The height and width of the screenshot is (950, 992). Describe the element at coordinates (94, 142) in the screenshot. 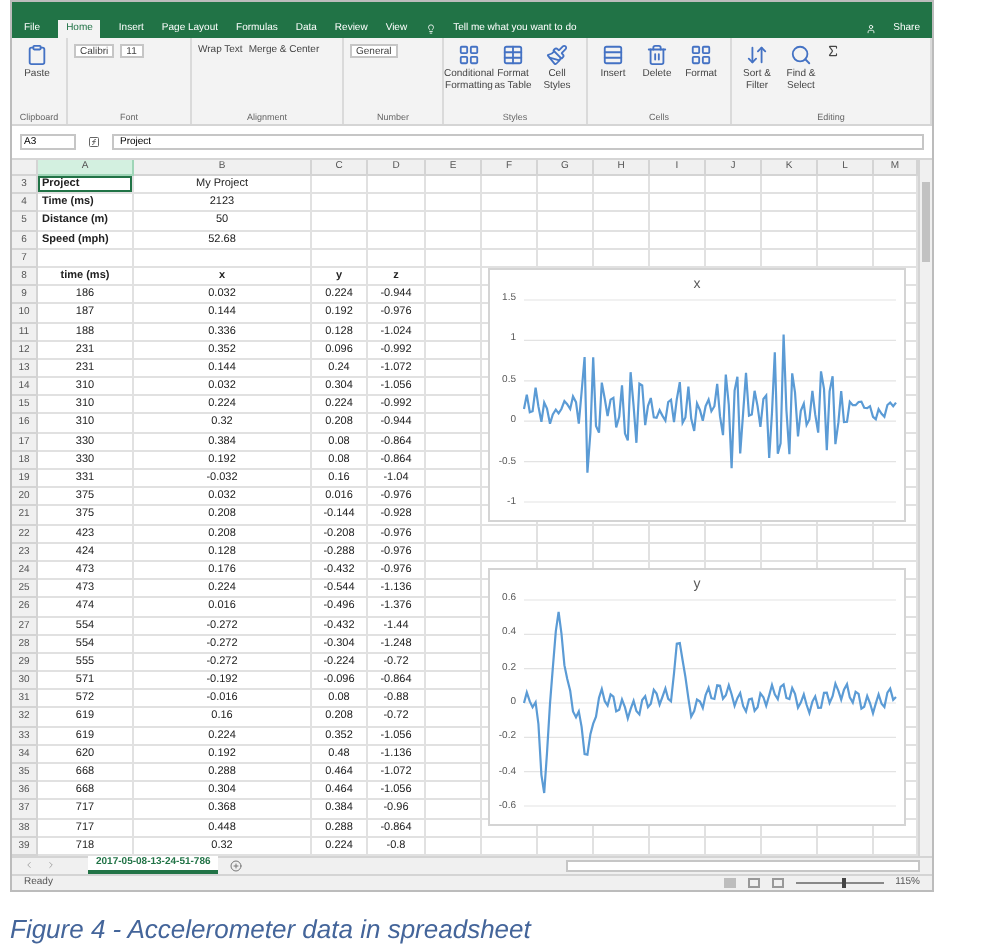

I see `function-icon` at that location.